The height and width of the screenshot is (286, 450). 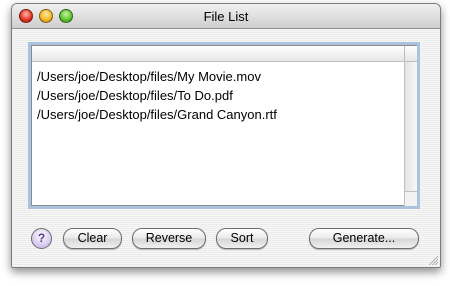 What do you see at coordinates (157, 76) in the screenshot?
I see `list-item: /Users/joe/Desktop/files/My Movie.mov` at bounding box center [157, 76].